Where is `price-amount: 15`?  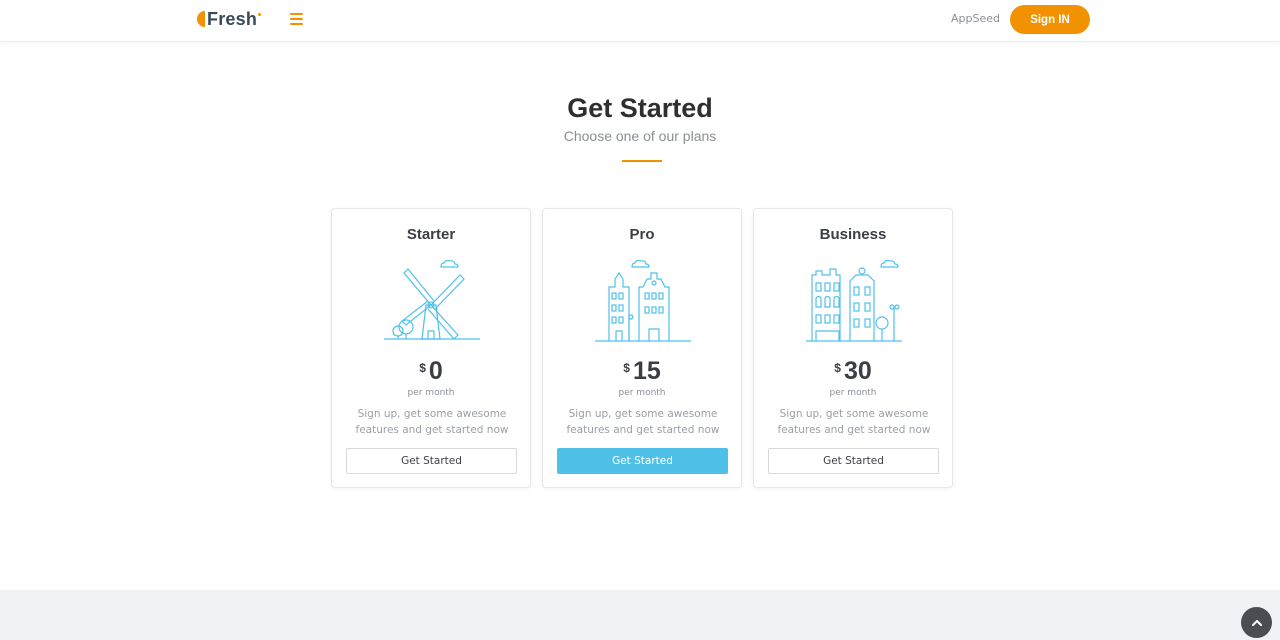
price-amount: 15 is located at coordinates (646, 371).